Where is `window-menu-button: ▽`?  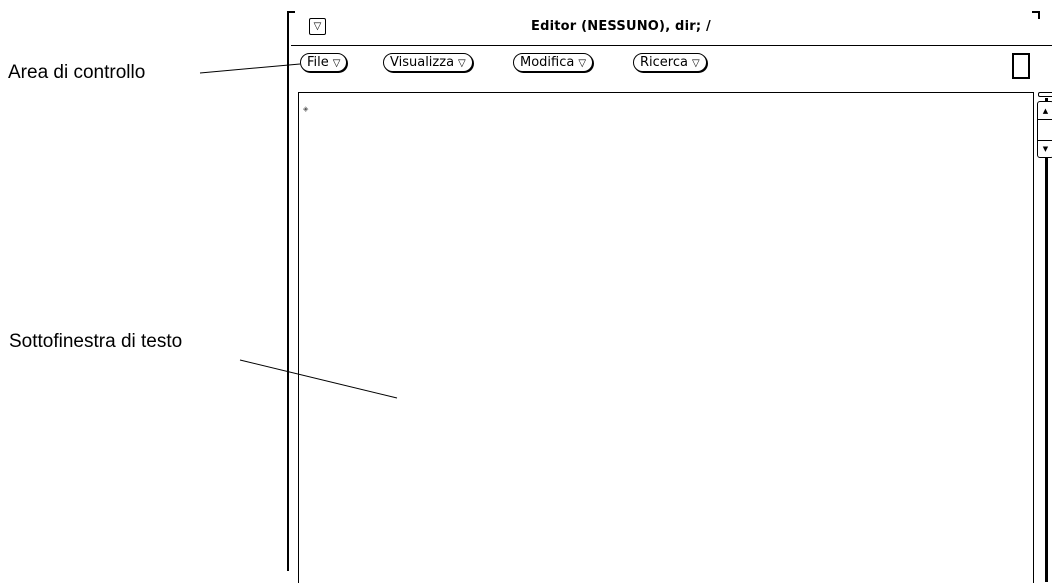
window-menu-button: ▽ is located at coordinates (317, 26).